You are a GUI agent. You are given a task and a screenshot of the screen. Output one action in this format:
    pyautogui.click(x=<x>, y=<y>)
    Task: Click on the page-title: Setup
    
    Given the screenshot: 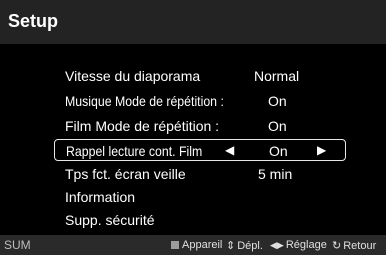 What is the action you would take?
    pyautogui.click(x=33, y=21)
    